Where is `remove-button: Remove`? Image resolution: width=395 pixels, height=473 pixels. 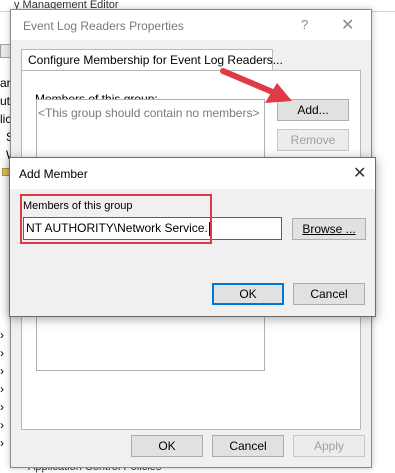
remove-button: Remove is located at coordinates (313, 140).